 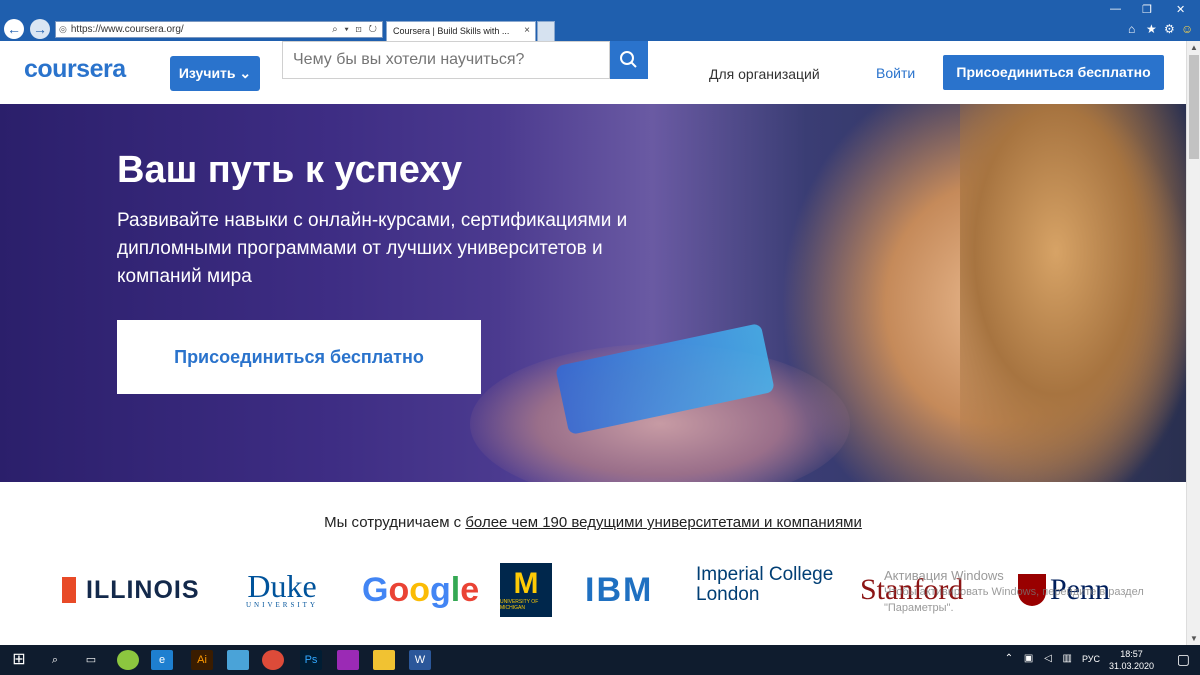 I want to click on scroll-thumb, so click(x=1194, y=107).